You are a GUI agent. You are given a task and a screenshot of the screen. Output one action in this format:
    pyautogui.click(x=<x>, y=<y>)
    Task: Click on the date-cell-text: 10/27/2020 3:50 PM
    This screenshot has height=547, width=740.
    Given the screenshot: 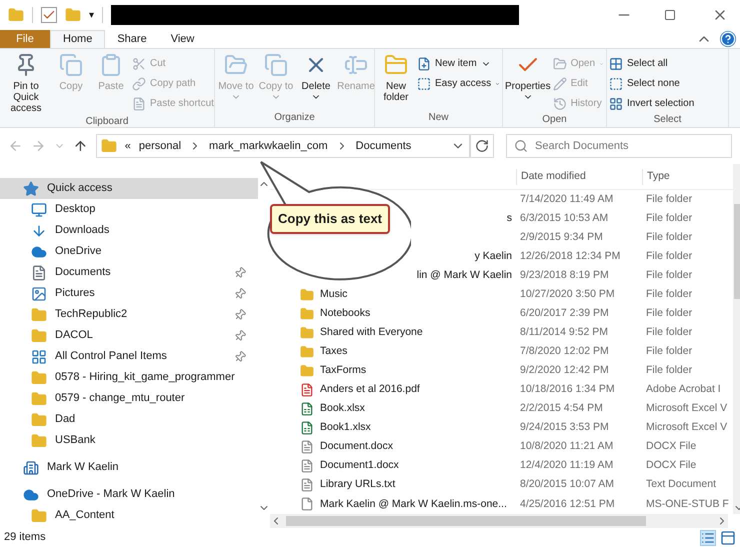 What is the action you would take?
    pyautogui.click(x=567, y=294)
    